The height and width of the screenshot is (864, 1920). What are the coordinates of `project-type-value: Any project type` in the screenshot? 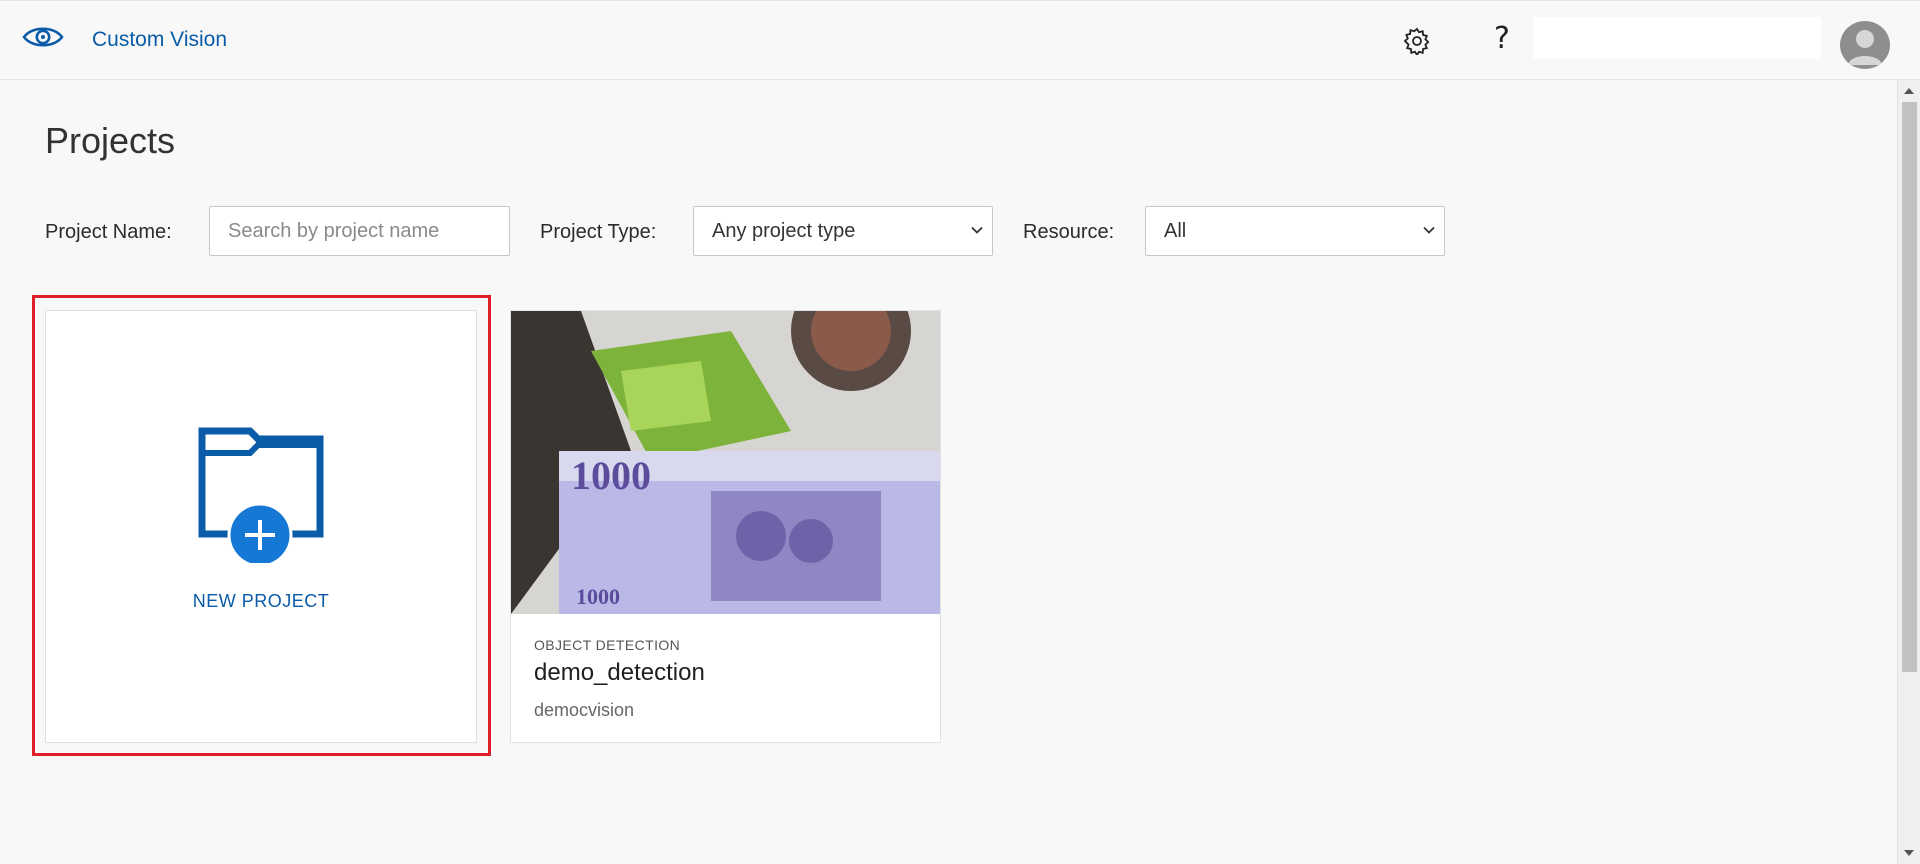 It's located at (784, 231).